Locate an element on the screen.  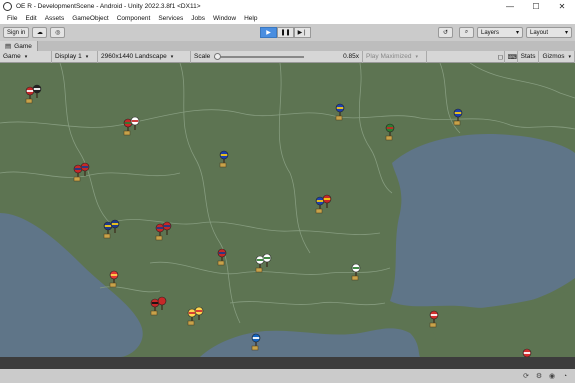
keyboard-icon: ⌨ is located at coordinates (511, 56).